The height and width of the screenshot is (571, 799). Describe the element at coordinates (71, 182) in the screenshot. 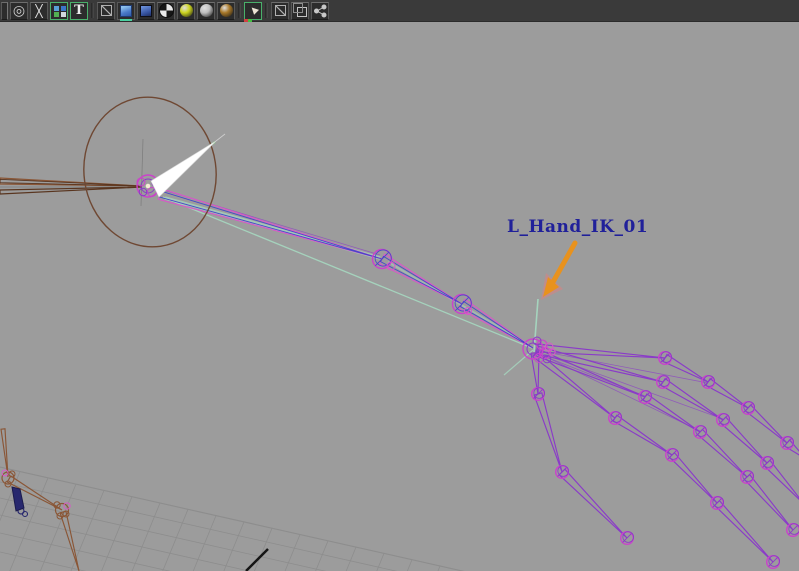

I see `clavicle-bone` at that location.